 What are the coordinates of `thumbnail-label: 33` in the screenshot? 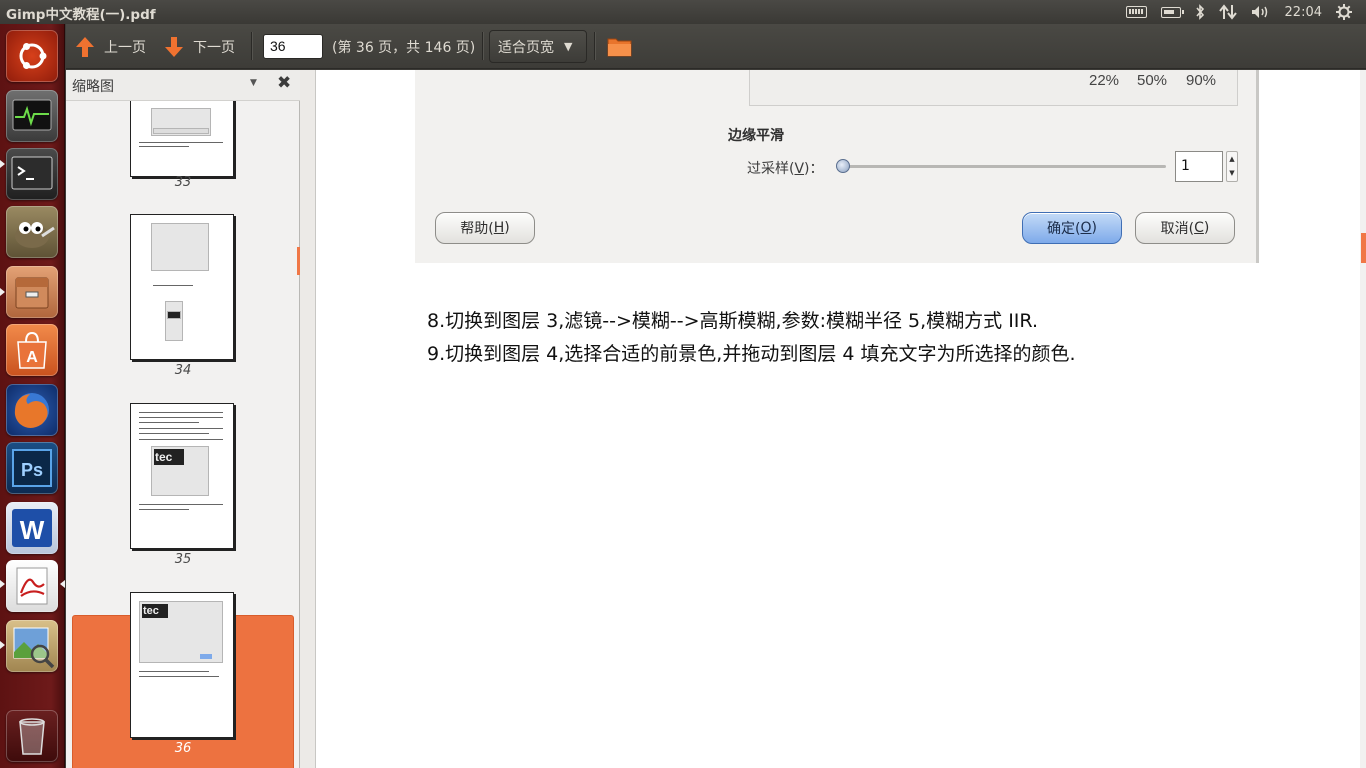 It's located at (183, 182).